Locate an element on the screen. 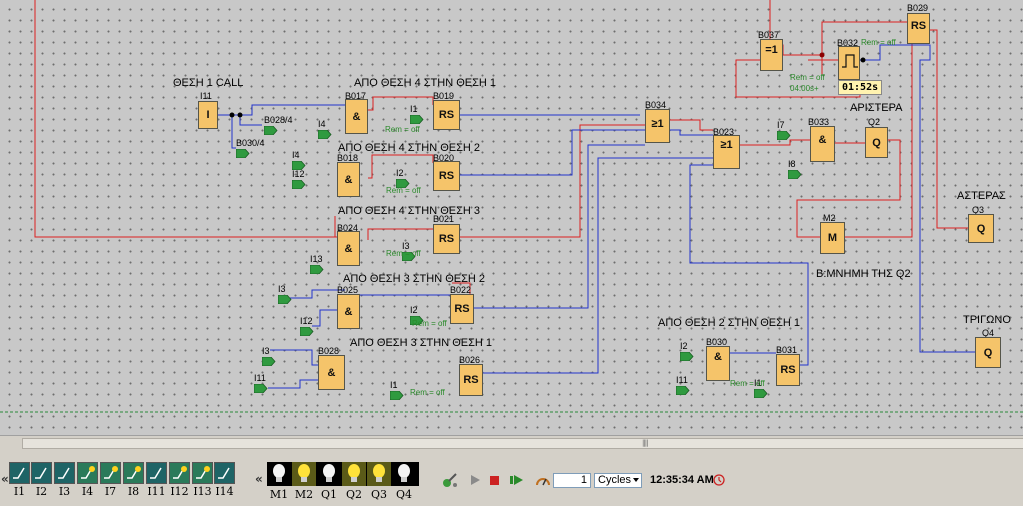  output-block-q2: Q is located at coordinates (876, 142).